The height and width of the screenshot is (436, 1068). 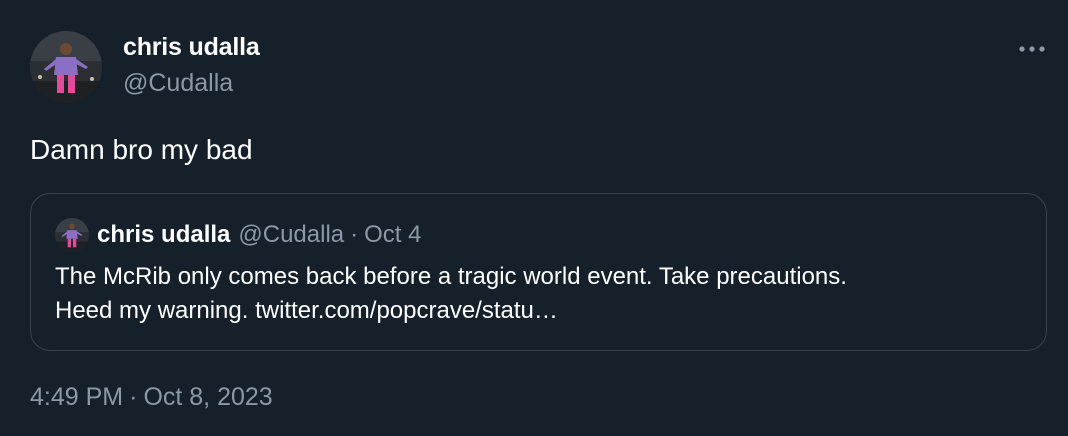 I want to click on more-options-button, so click(x=1032, y=49).